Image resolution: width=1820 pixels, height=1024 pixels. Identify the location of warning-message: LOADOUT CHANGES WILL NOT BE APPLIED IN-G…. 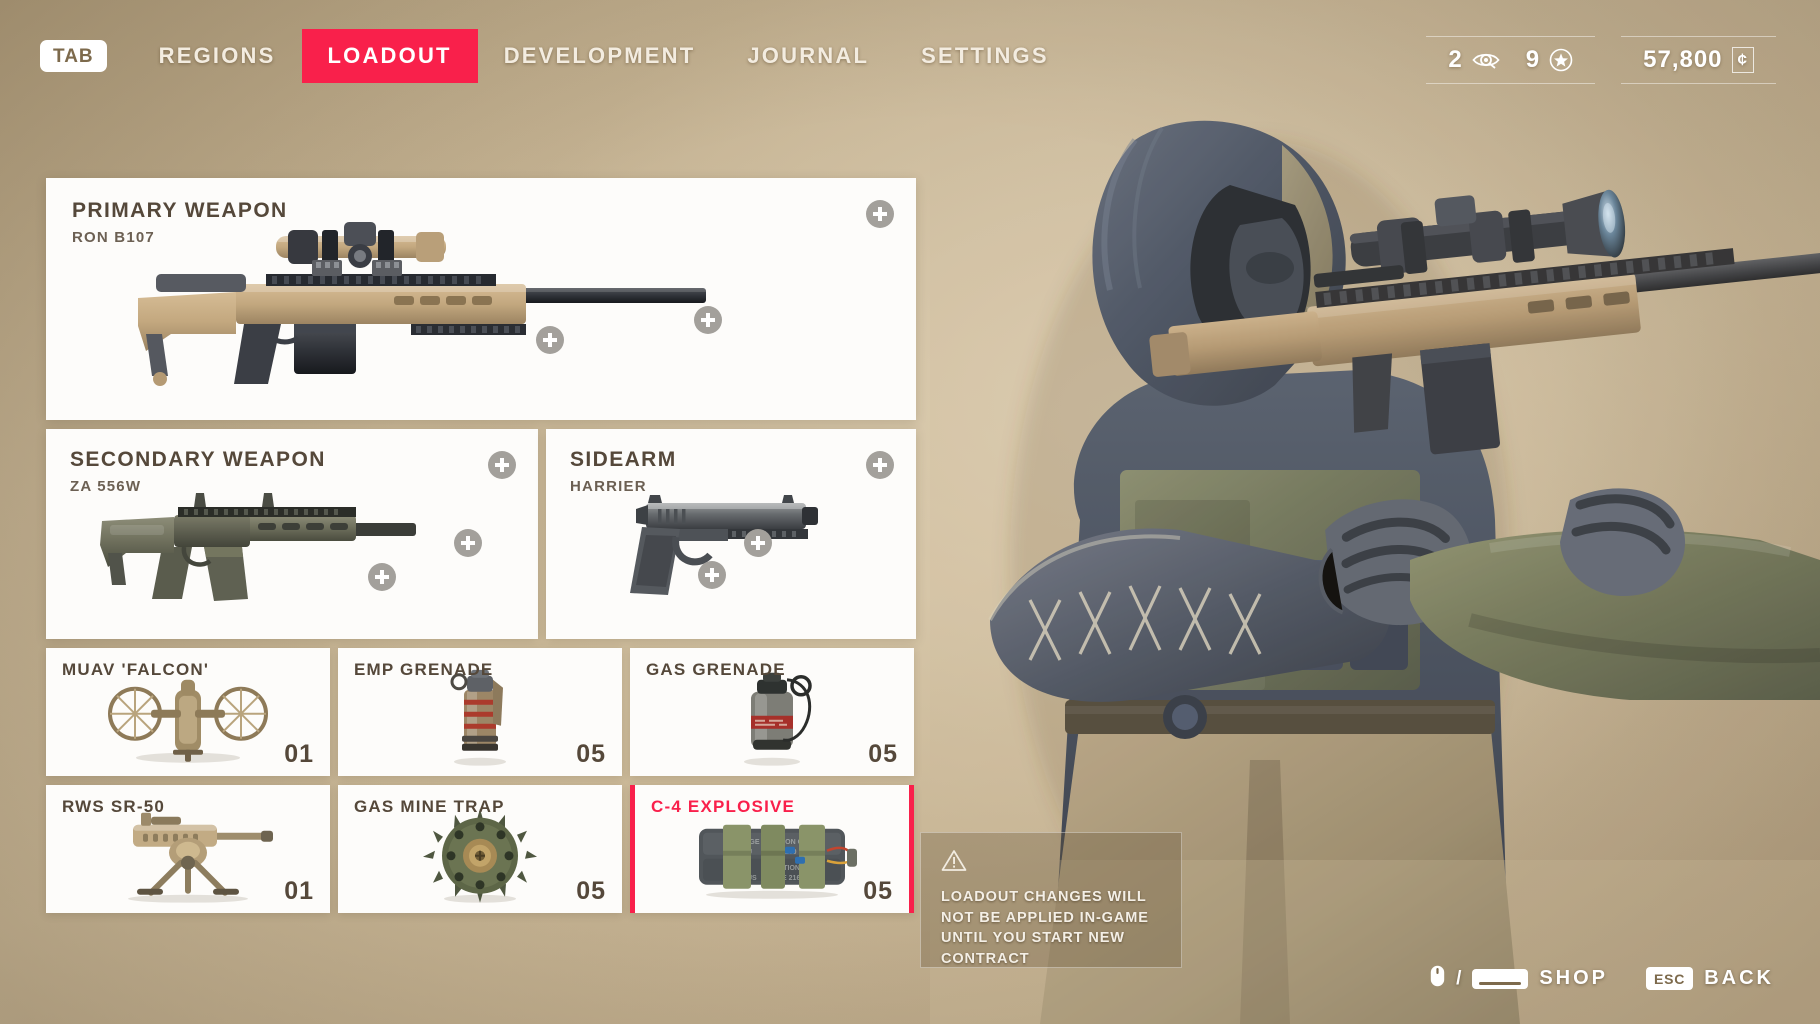
(1045, 928).